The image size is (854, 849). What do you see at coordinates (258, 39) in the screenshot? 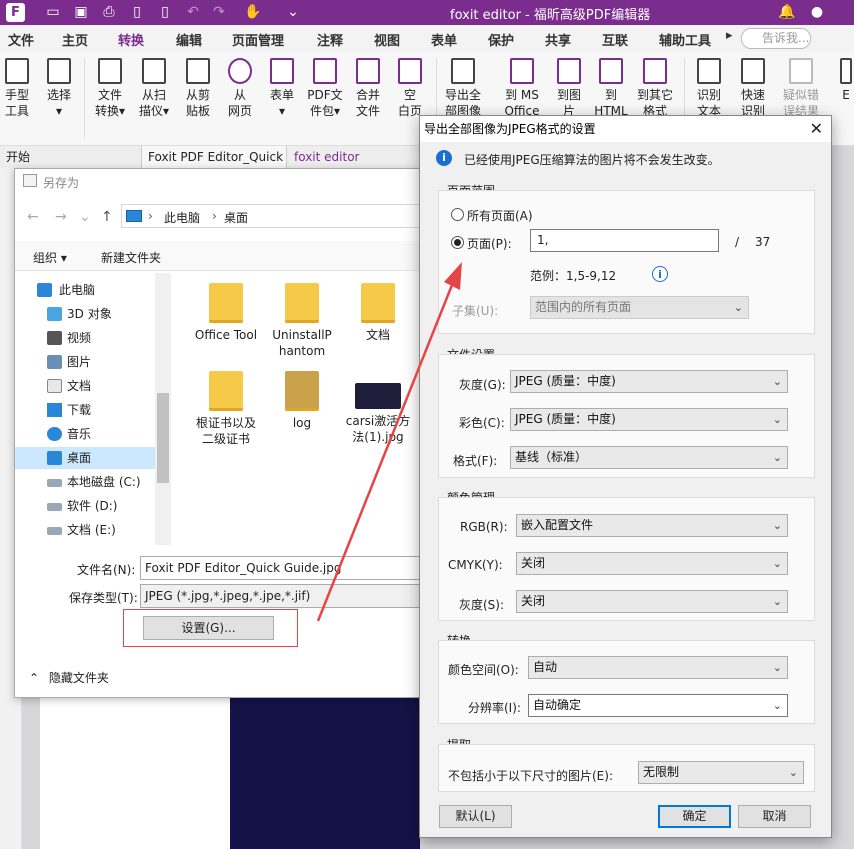
I see `tab-page-manage: 页面管理` at bounding box center [258, 39].